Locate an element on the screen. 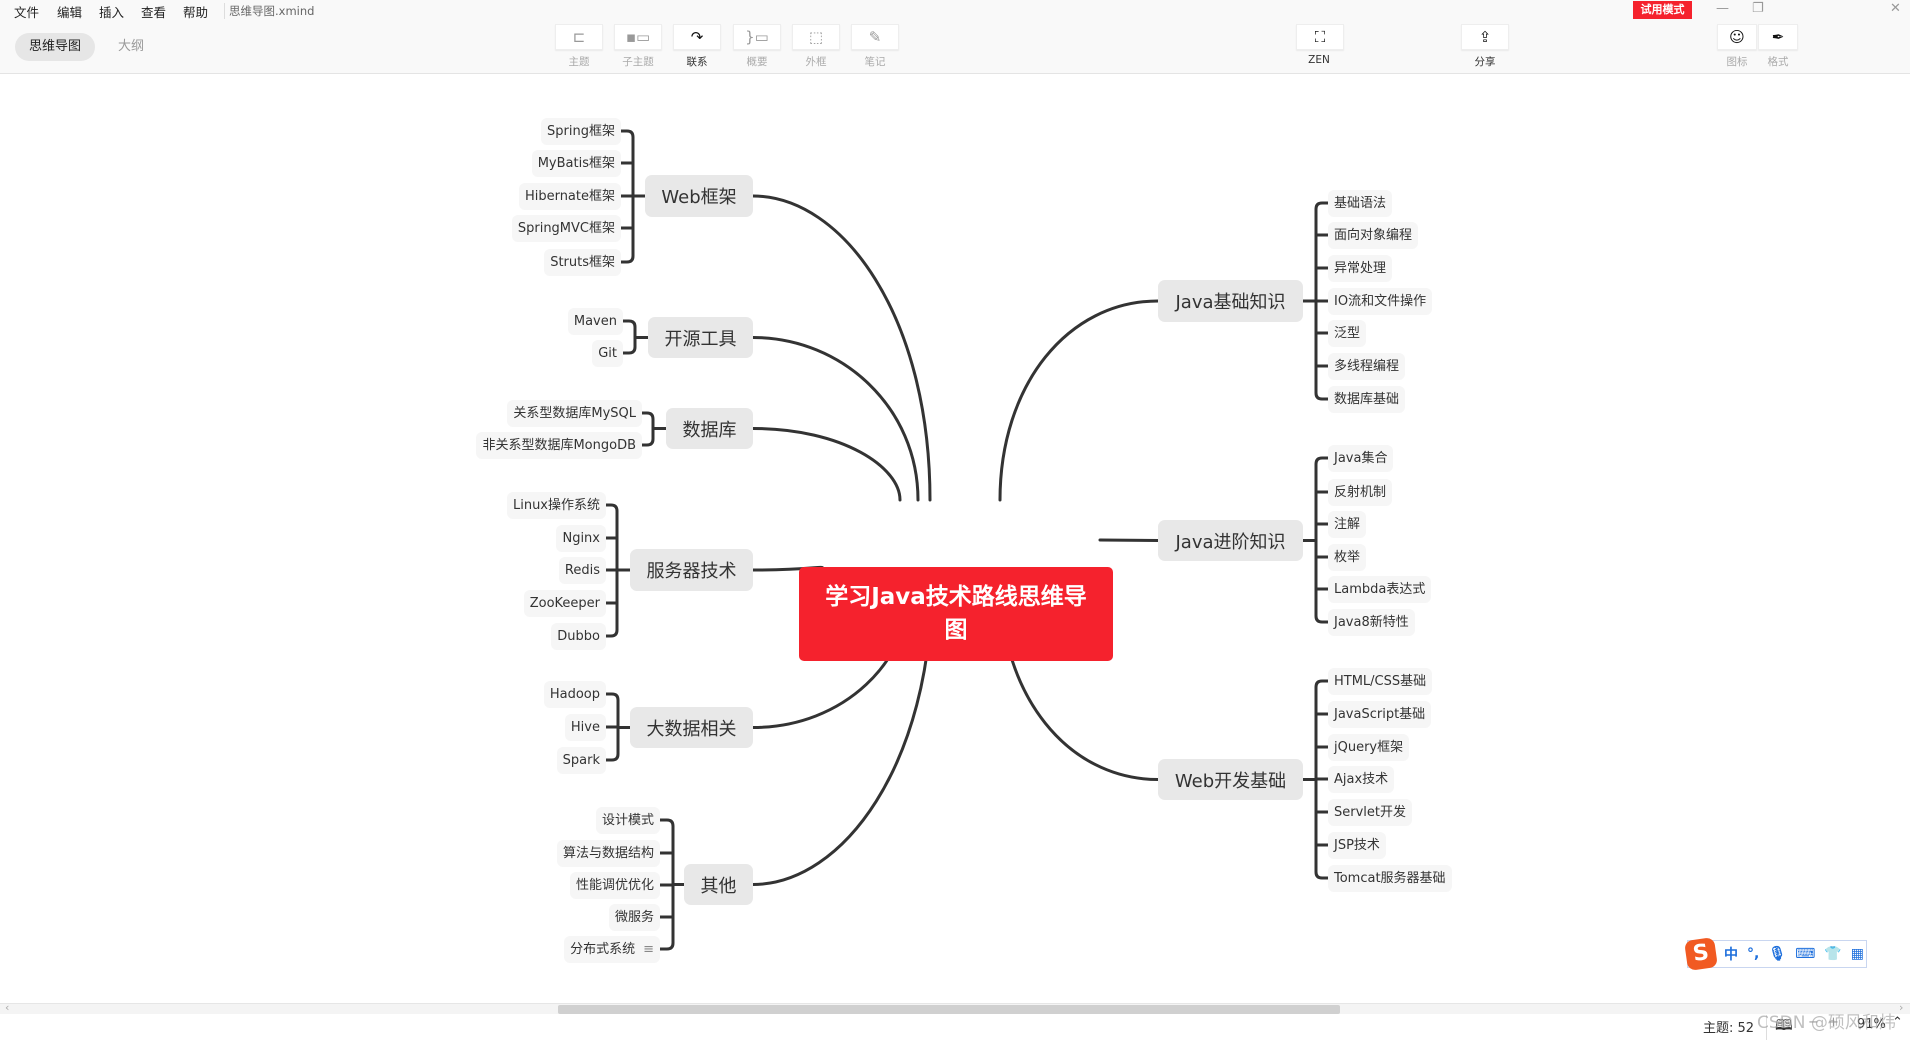 This screenshot has height=1040, width=1910. subtopic: 数据库基础 is located at coordinates (1367, 399).